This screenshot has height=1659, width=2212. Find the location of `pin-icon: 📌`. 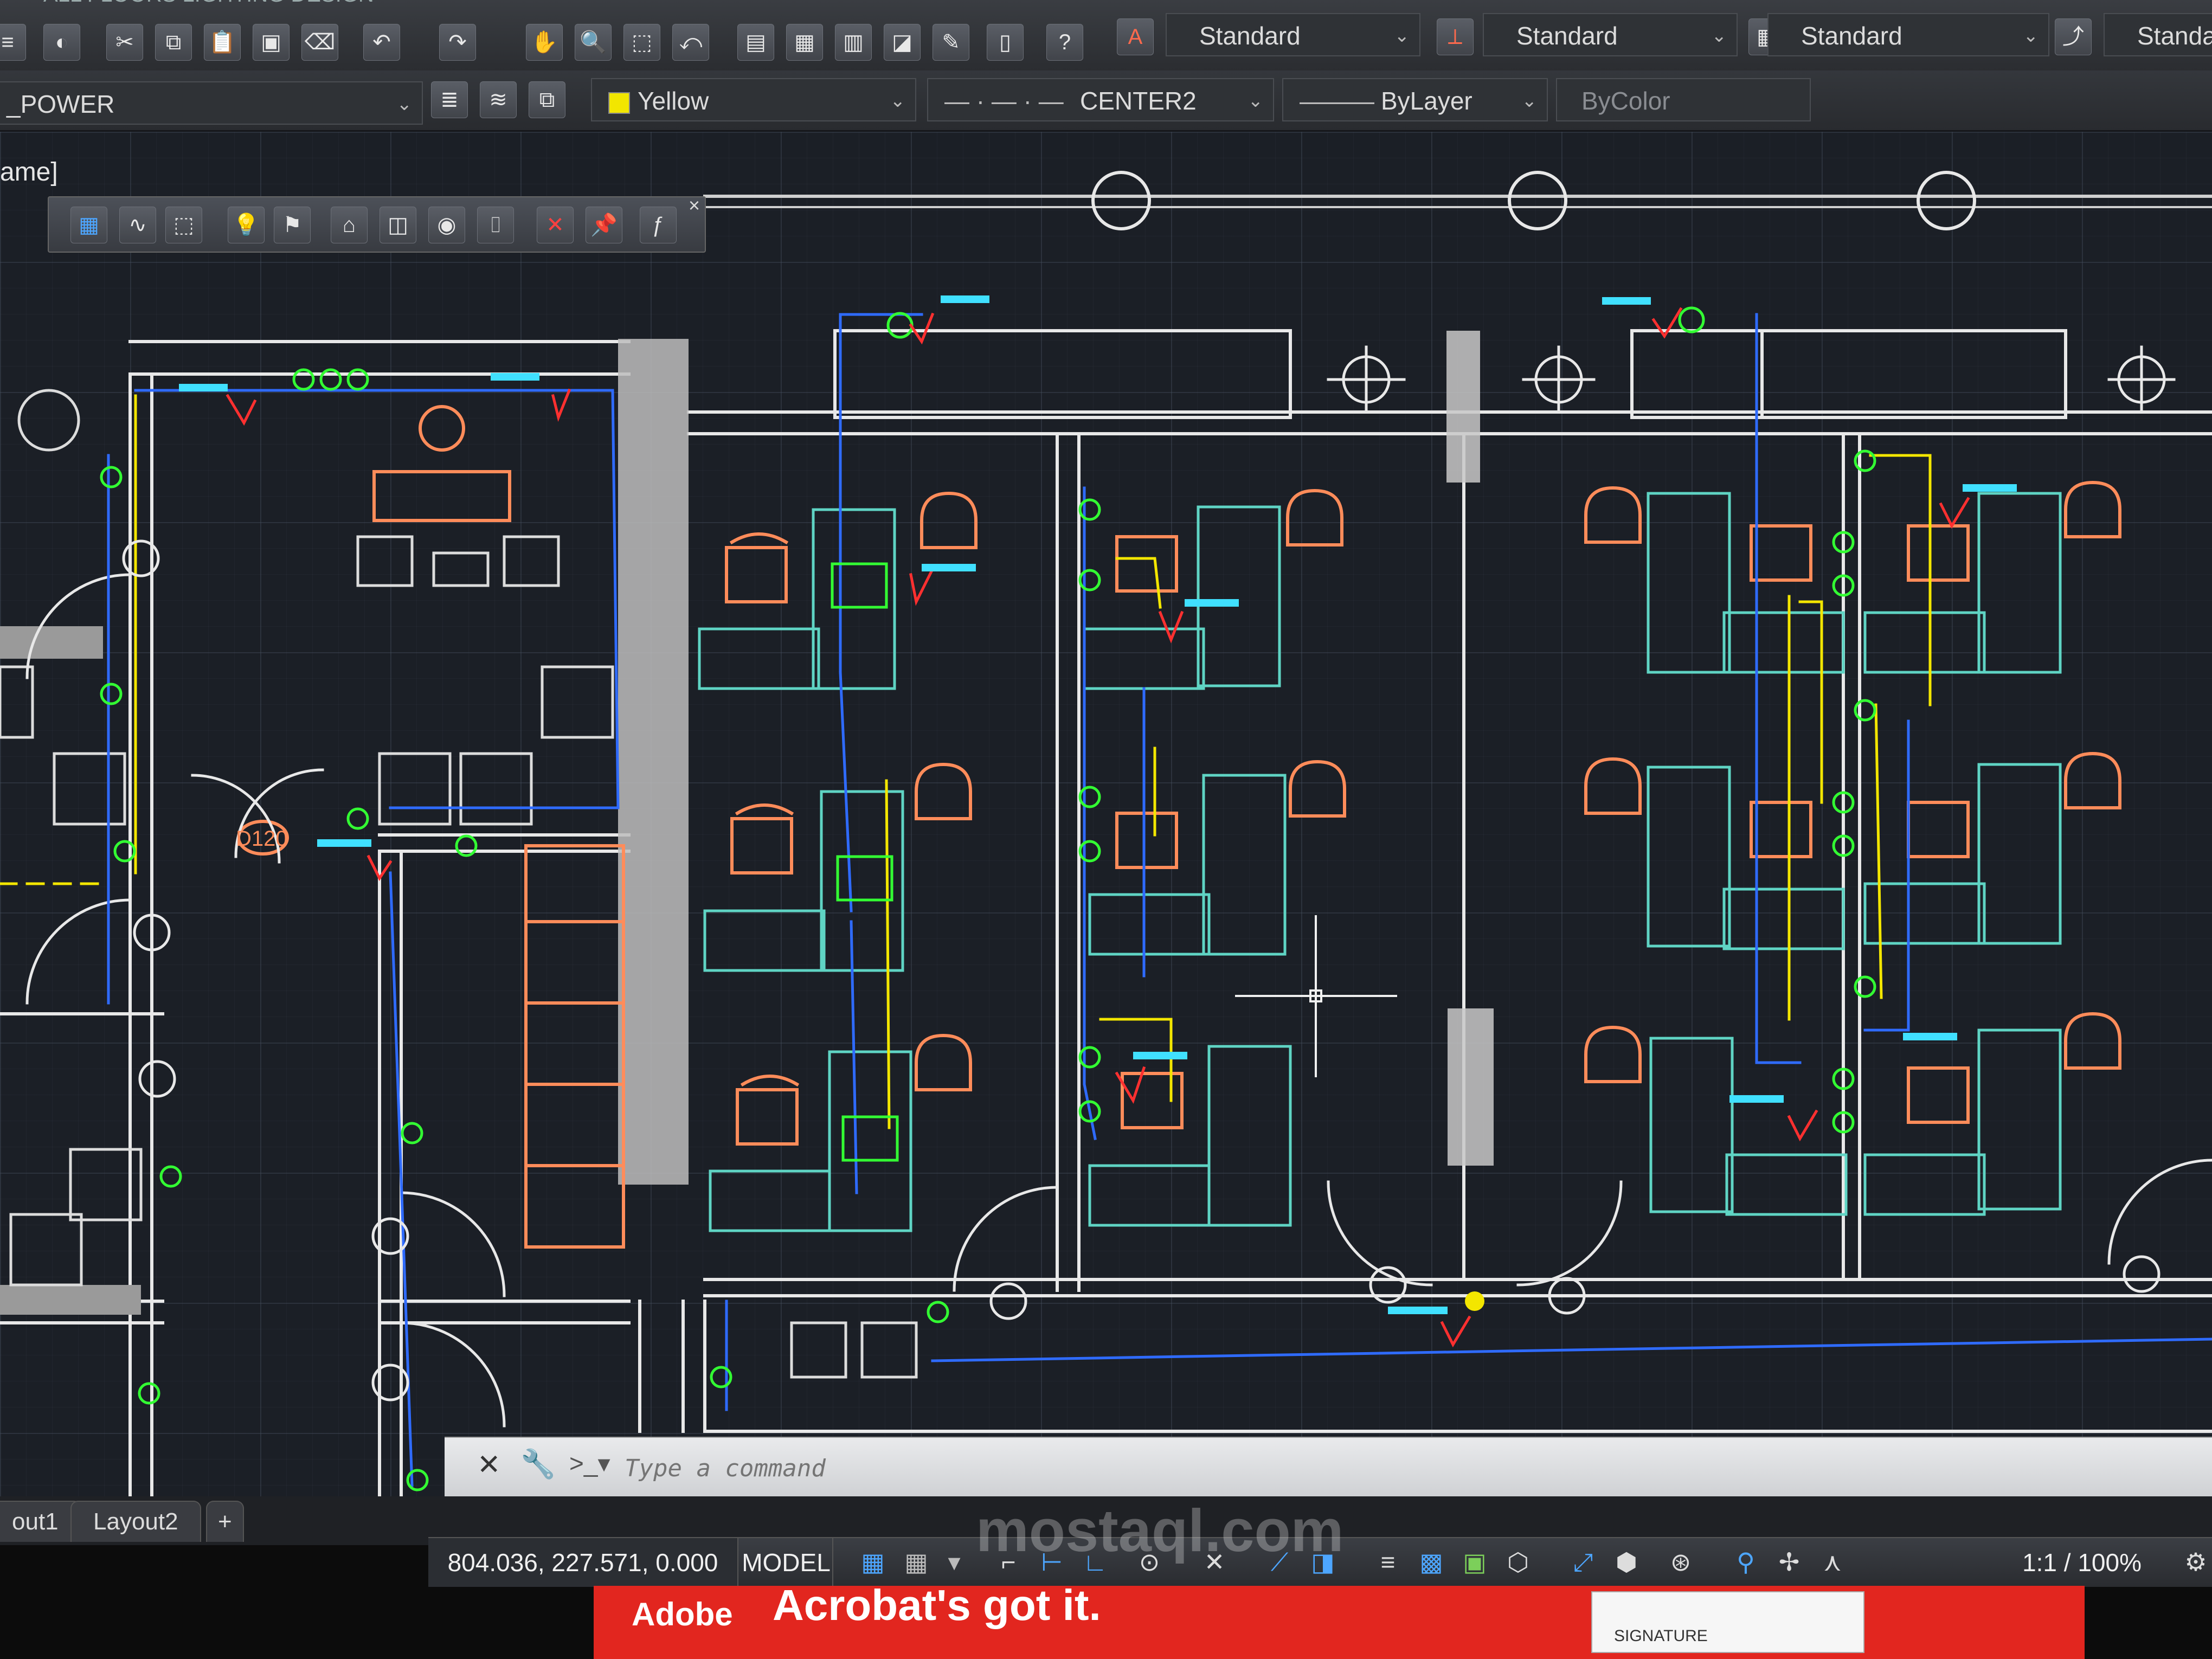

pin-icon: 📌 is located at coordinates (604, 225).